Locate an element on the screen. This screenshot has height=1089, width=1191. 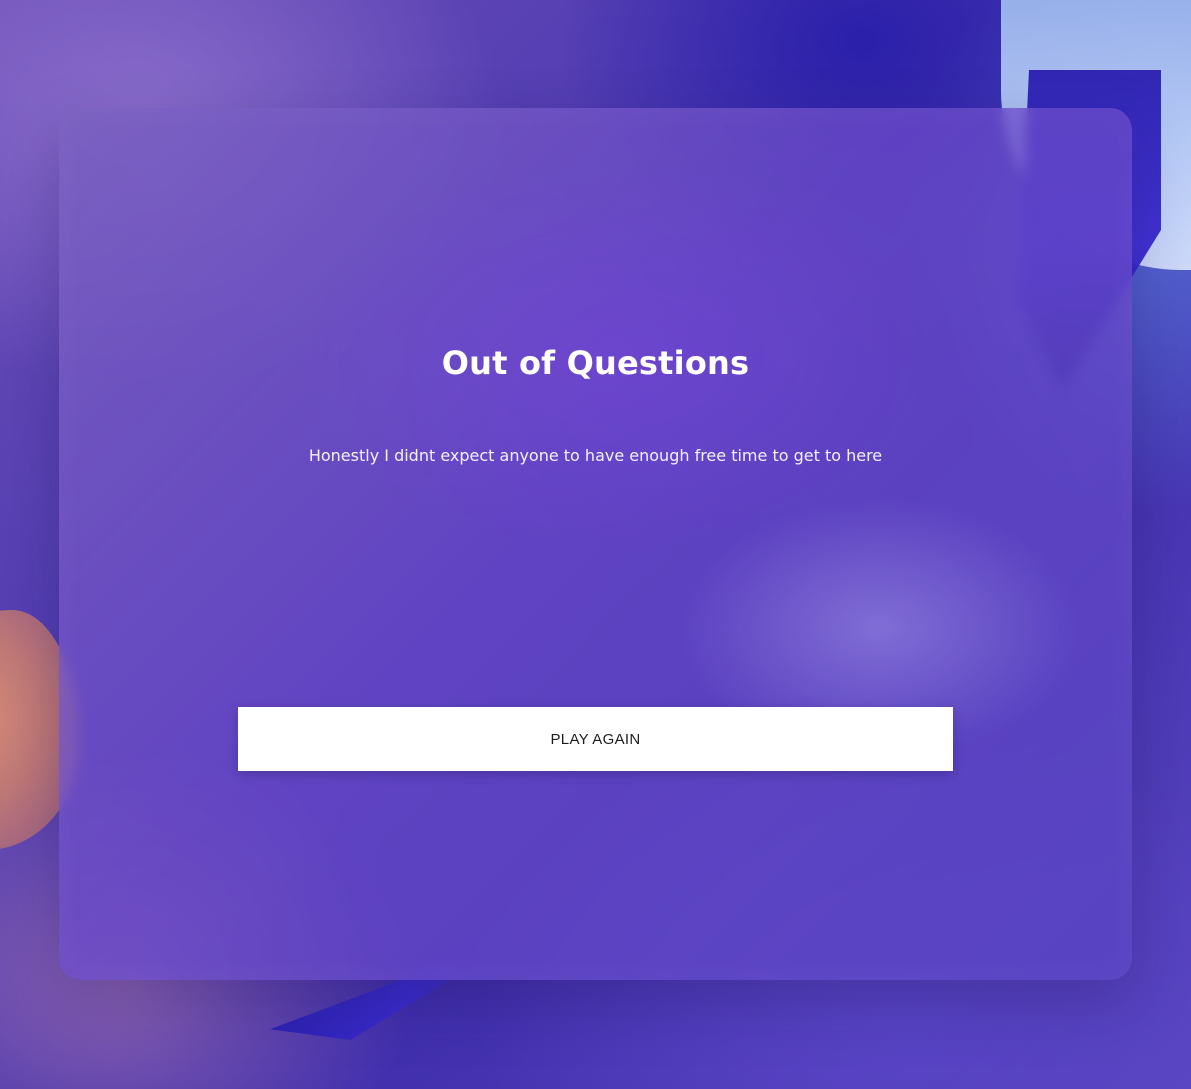
play-again-button: PLAY AGAIN is located at coordinates (595, 739).